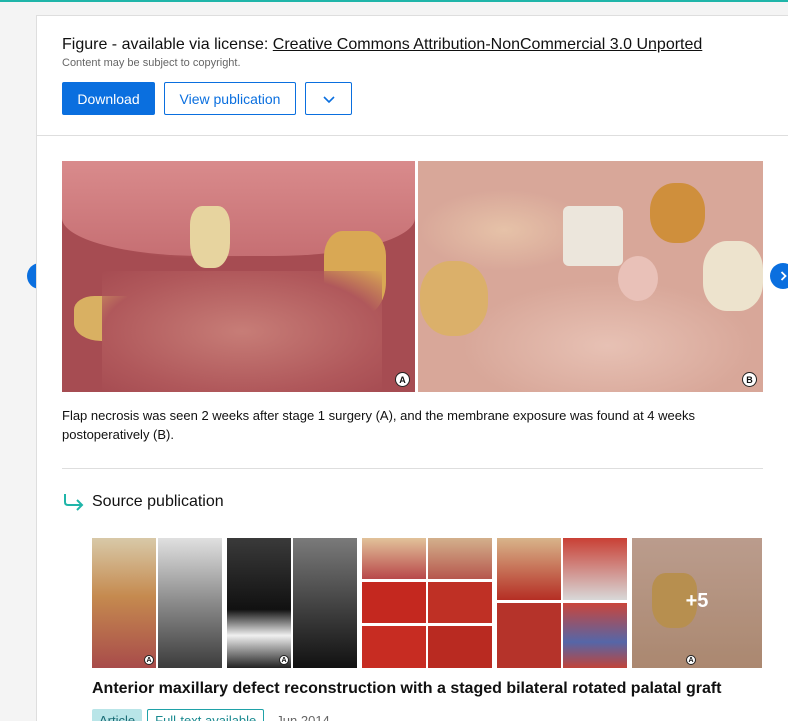 The height and width of the screenshot is (721, 788). I want to click on publication-date: Jun 2014, so click(303, 716).